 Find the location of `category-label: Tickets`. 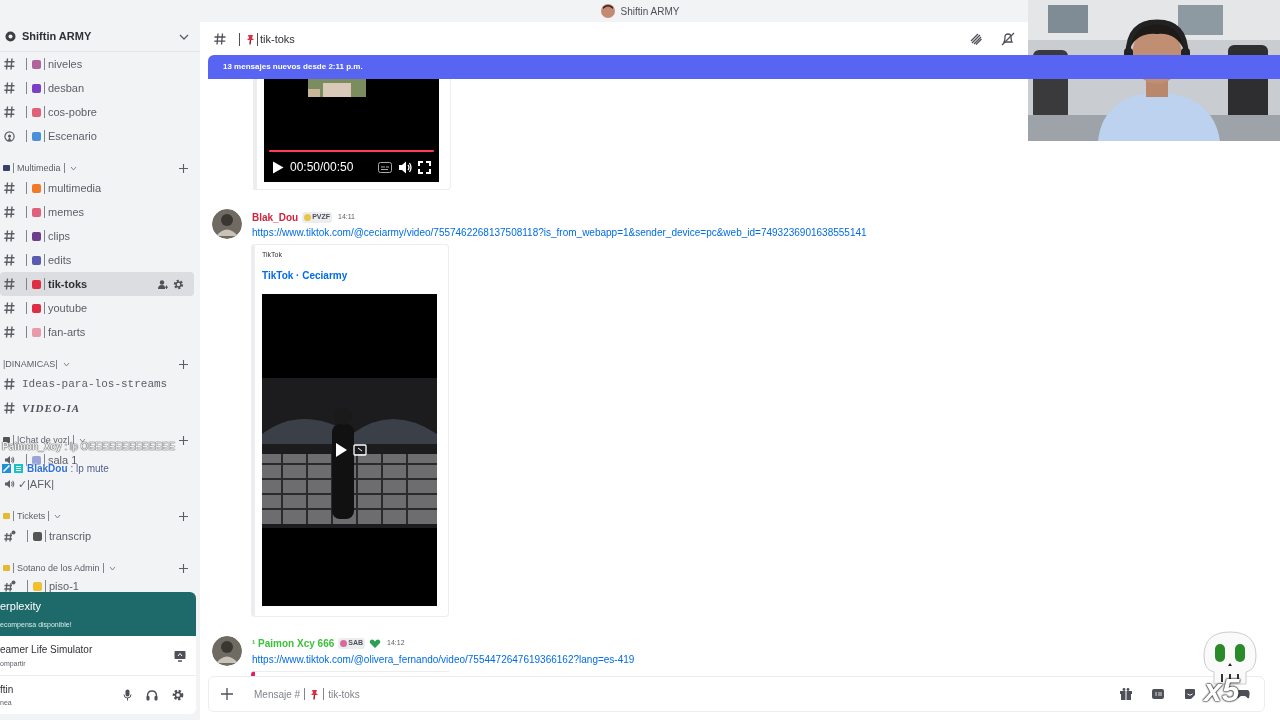

category-label: Tickets is located at coordinates (31, 516).